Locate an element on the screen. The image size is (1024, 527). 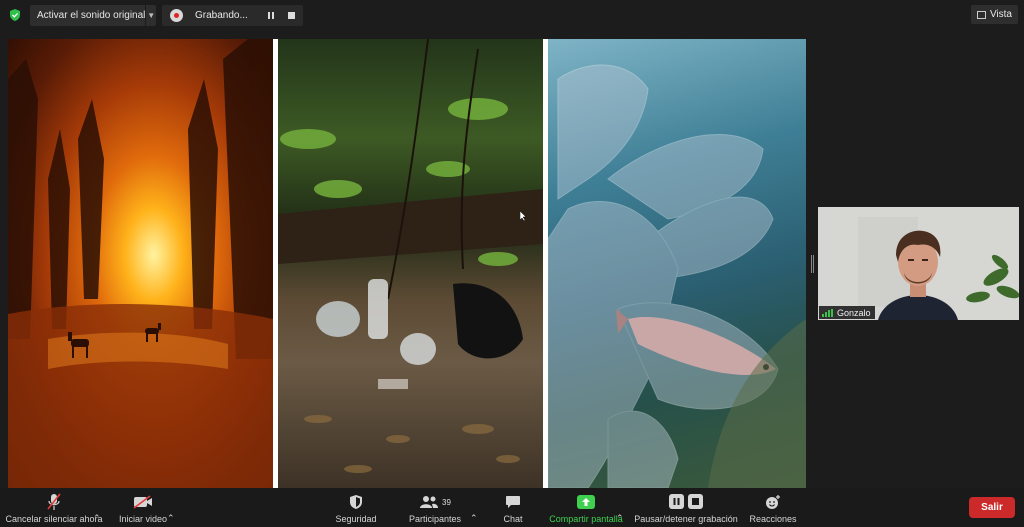
chat-bubble-icon is located at coordinates (513, 502).